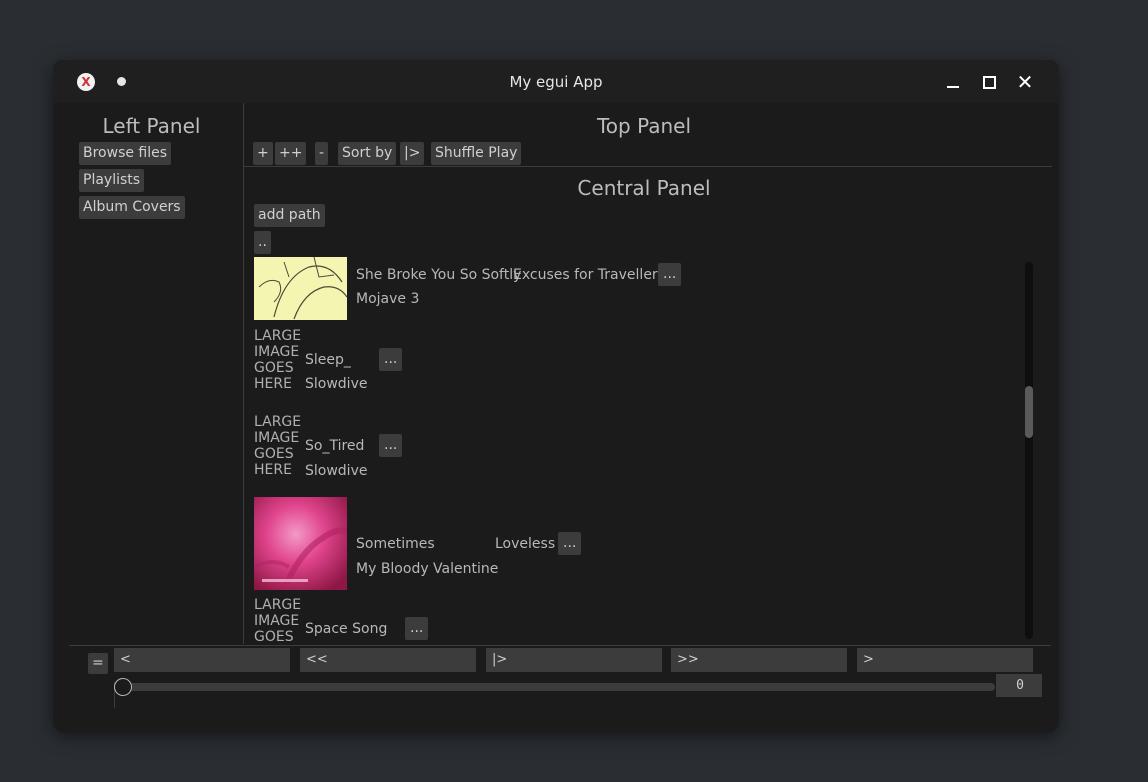  I want to click on track-album: Excuses for Travellers, so click(589, 275).